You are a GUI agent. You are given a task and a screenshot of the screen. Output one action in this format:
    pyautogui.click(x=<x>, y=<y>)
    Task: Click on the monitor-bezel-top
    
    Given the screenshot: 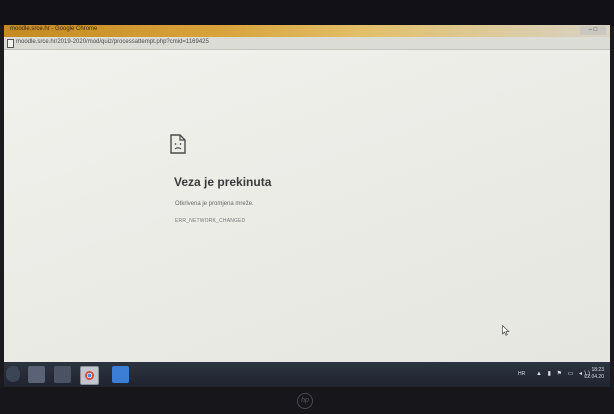 What is the action you would take?
    pyautogui.click(x=307, y=13)
    